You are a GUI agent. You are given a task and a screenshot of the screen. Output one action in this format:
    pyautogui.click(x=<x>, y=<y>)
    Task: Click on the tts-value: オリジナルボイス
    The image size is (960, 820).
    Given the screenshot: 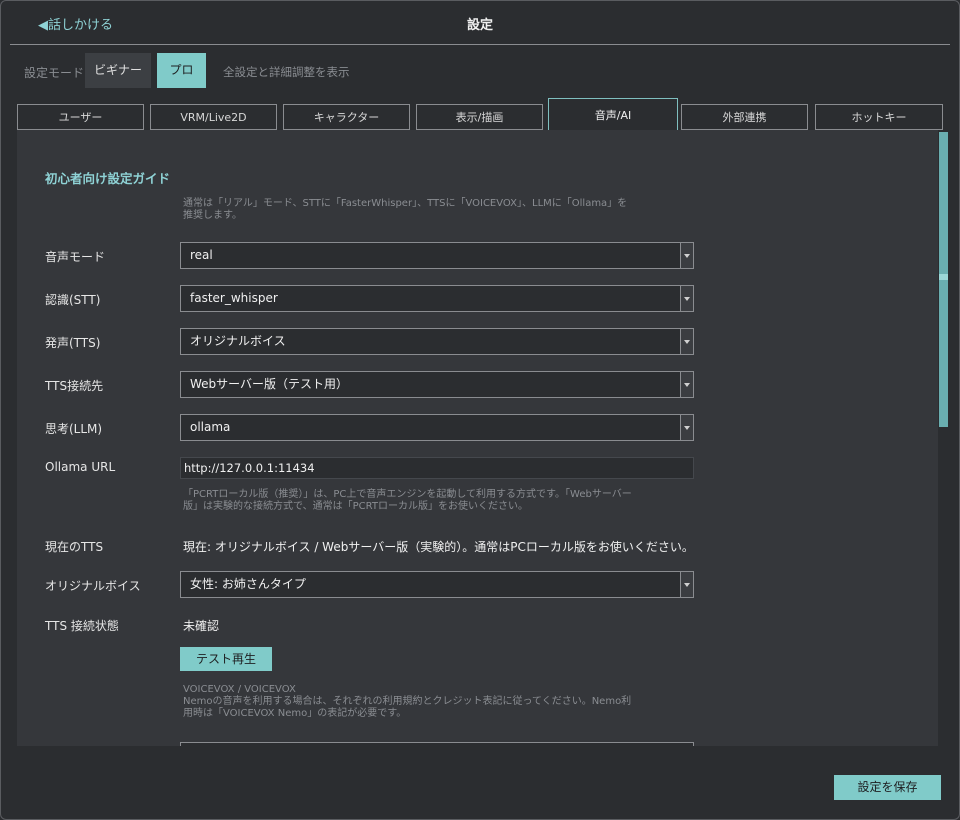 What is the action you would take?
    pyautogui.click(x=238, y=341)
    